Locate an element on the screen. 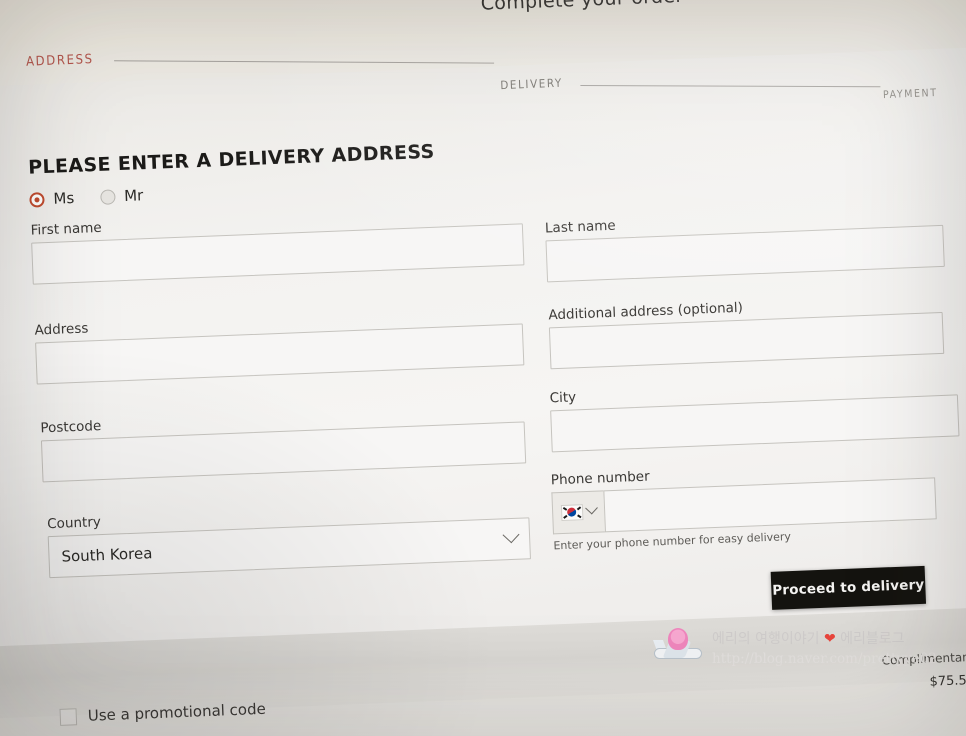  radio-option-ms: Ms is located at coordinates (52, 198).